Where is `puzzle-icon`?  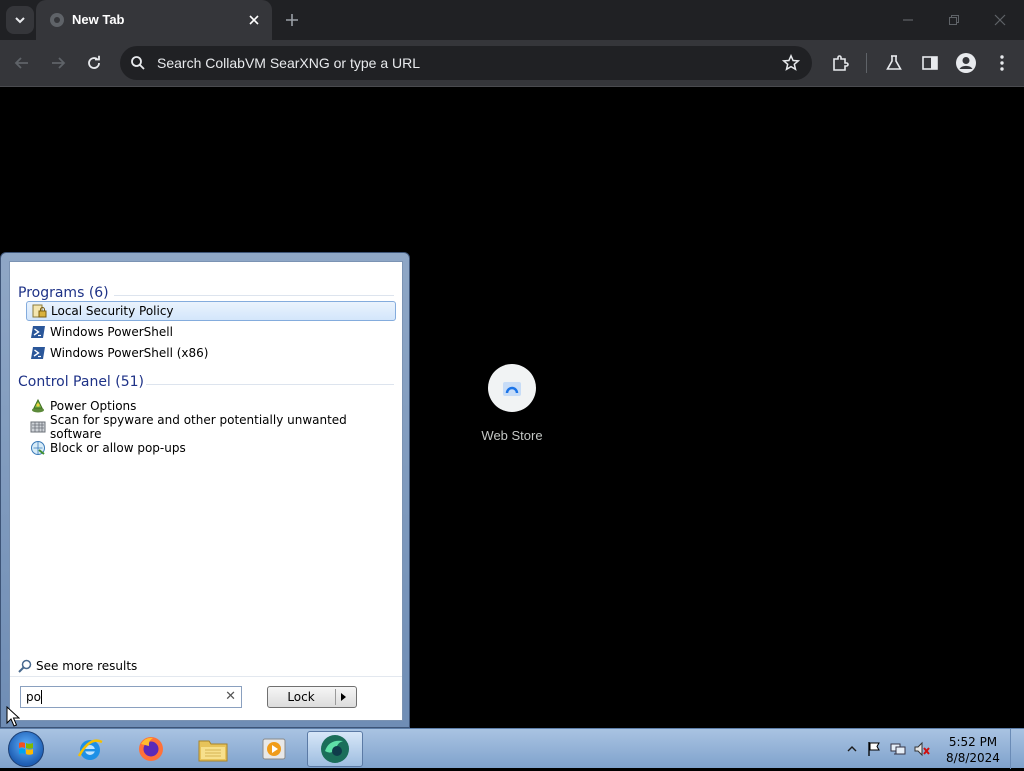
puzzle-icon is located at coordinates (841, 63).